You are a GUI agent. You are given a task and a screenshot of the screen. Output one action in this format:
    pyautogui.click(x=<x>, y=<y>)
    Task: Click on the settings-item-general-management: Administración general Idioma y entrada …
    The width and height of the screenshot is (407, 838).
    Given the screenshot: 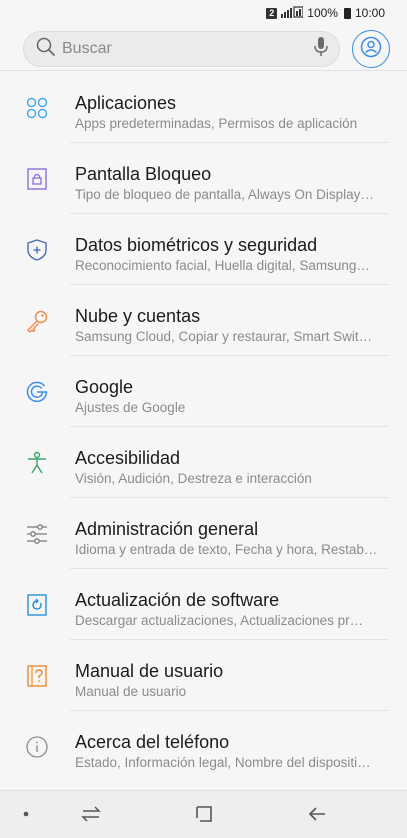 What is the action you would take?
    pyautogui.click(x=203, y=533)
    